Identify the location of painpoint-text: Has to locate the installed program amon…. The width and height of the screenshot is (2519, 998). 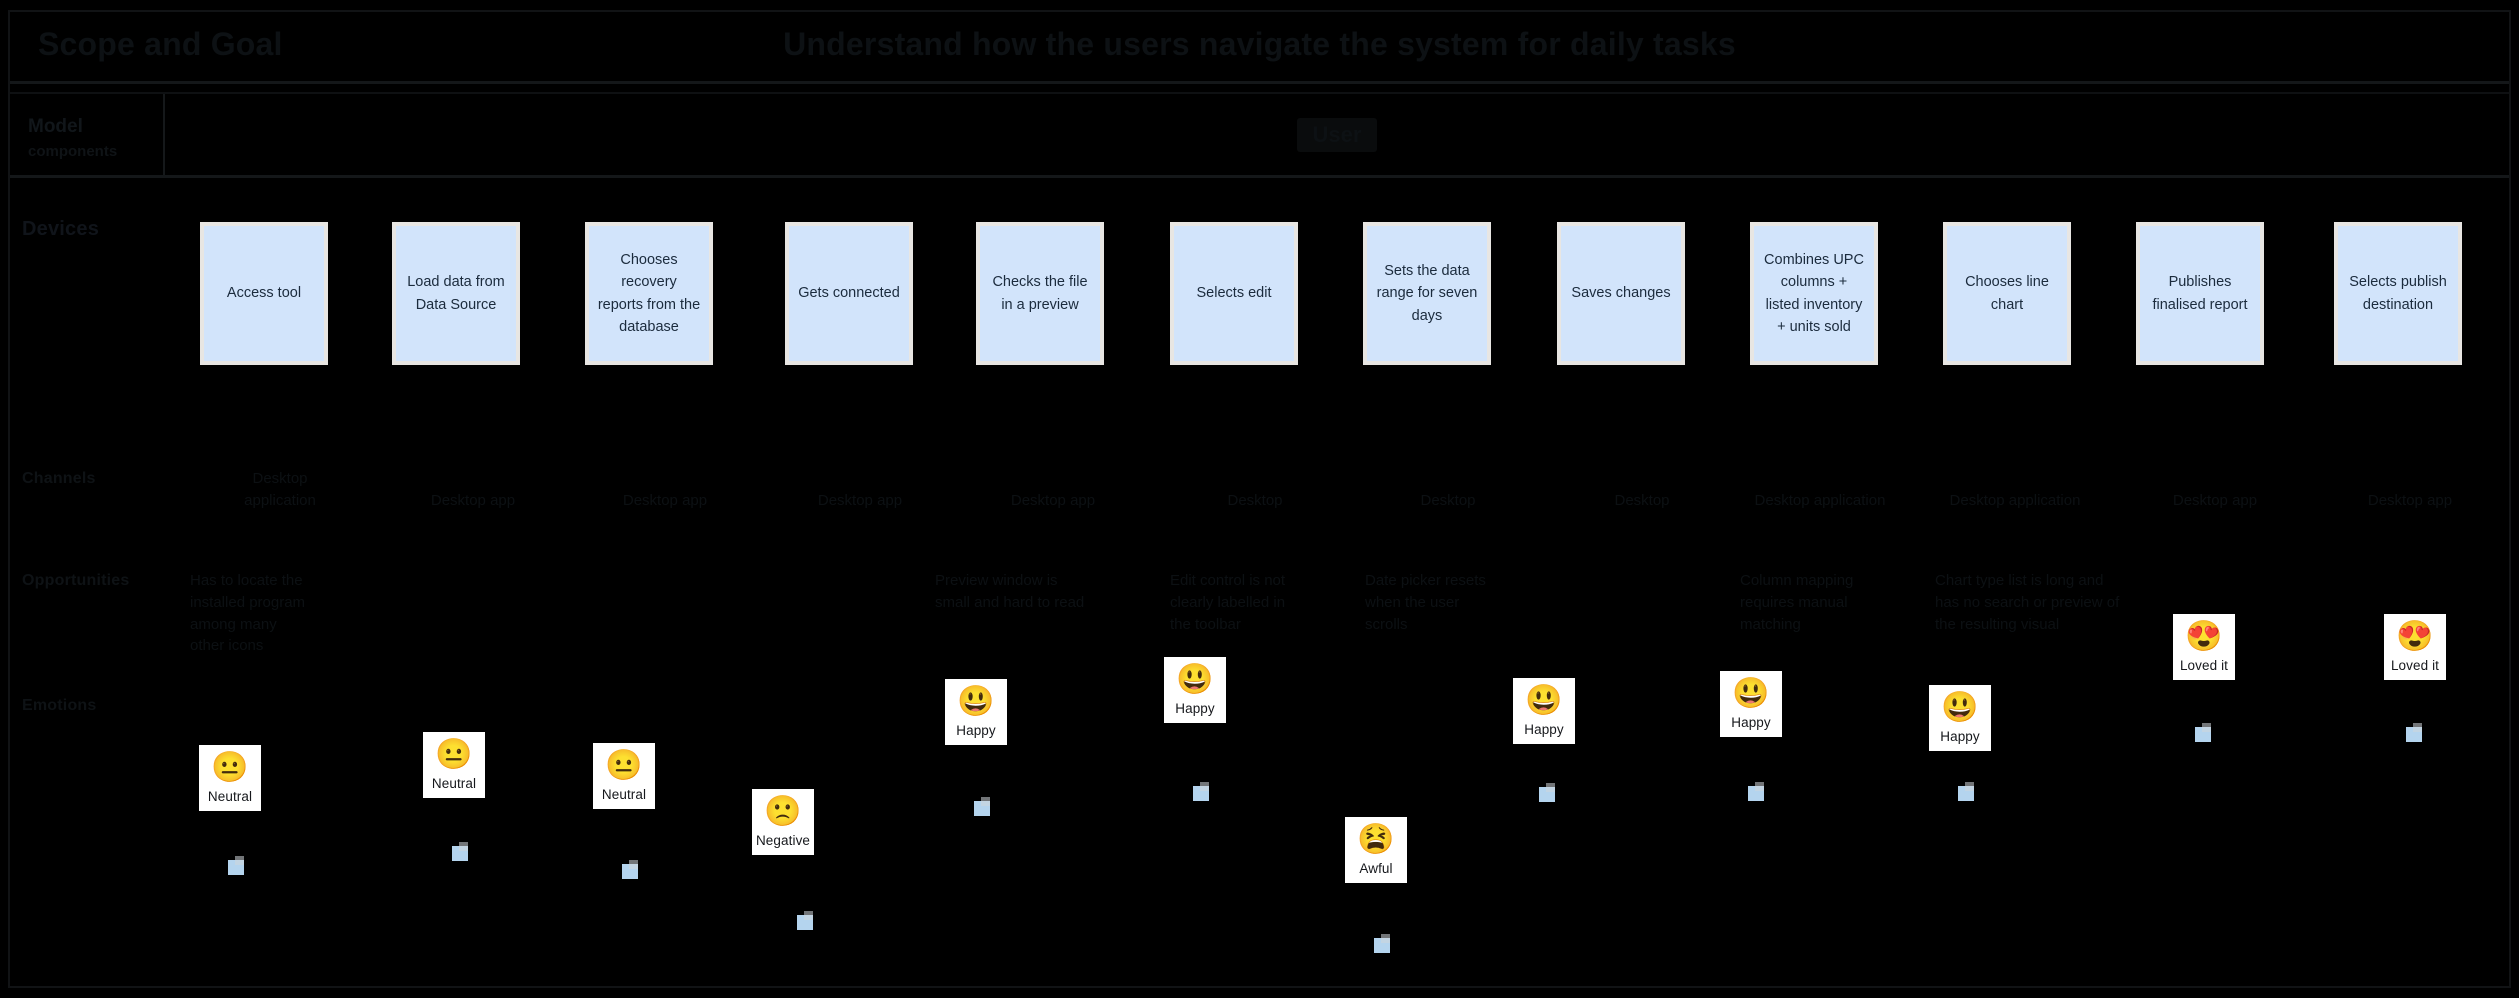
(248, 613).